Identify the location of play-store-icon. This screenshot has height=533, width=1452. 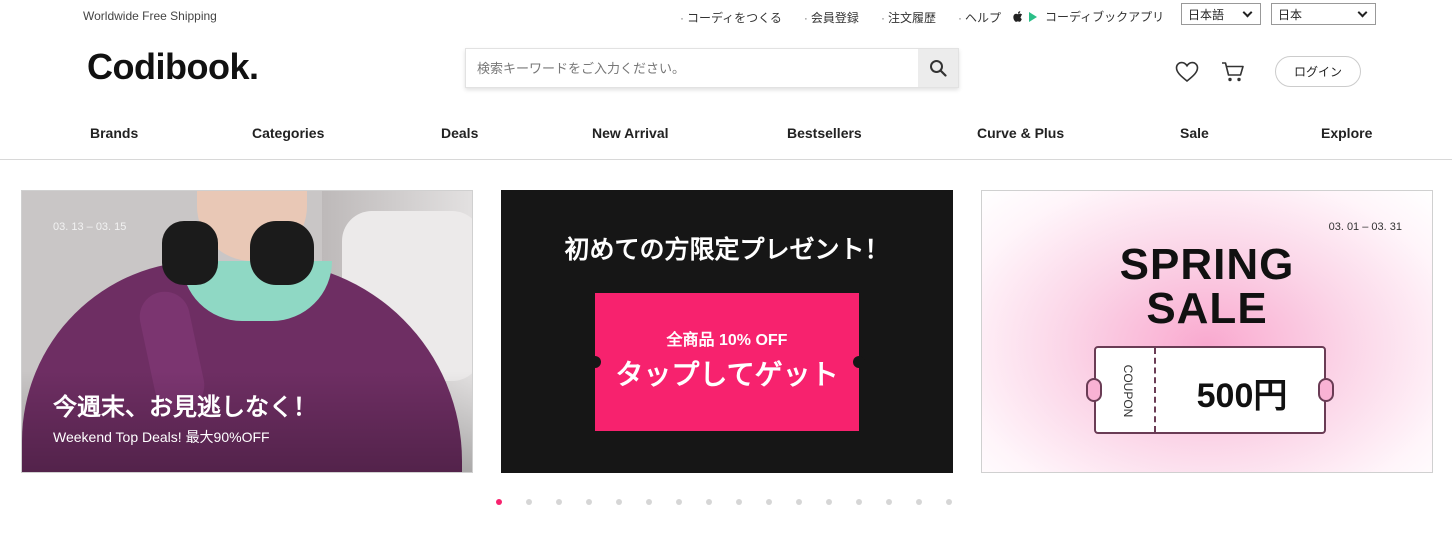
(1033, 16).